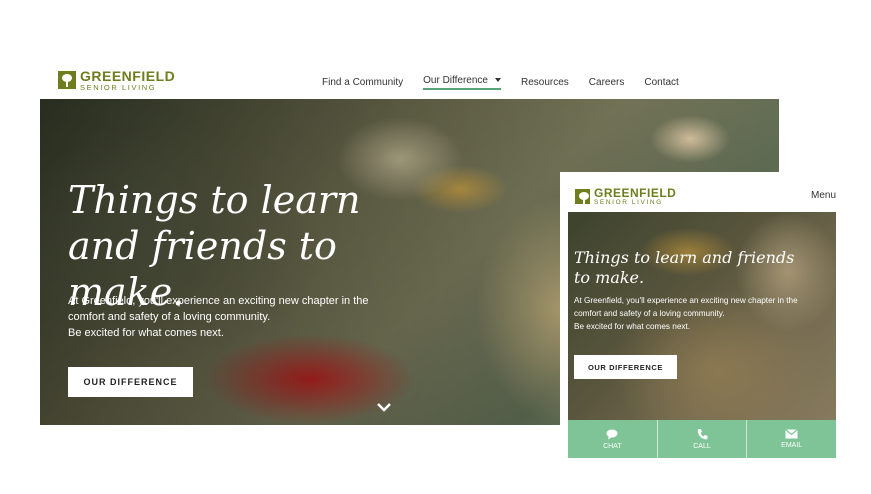 The image size is (871, 494). I want to click on greenfield-logo-mobile: GREENFIELD SENIOR LIVING, so click(625, 197).